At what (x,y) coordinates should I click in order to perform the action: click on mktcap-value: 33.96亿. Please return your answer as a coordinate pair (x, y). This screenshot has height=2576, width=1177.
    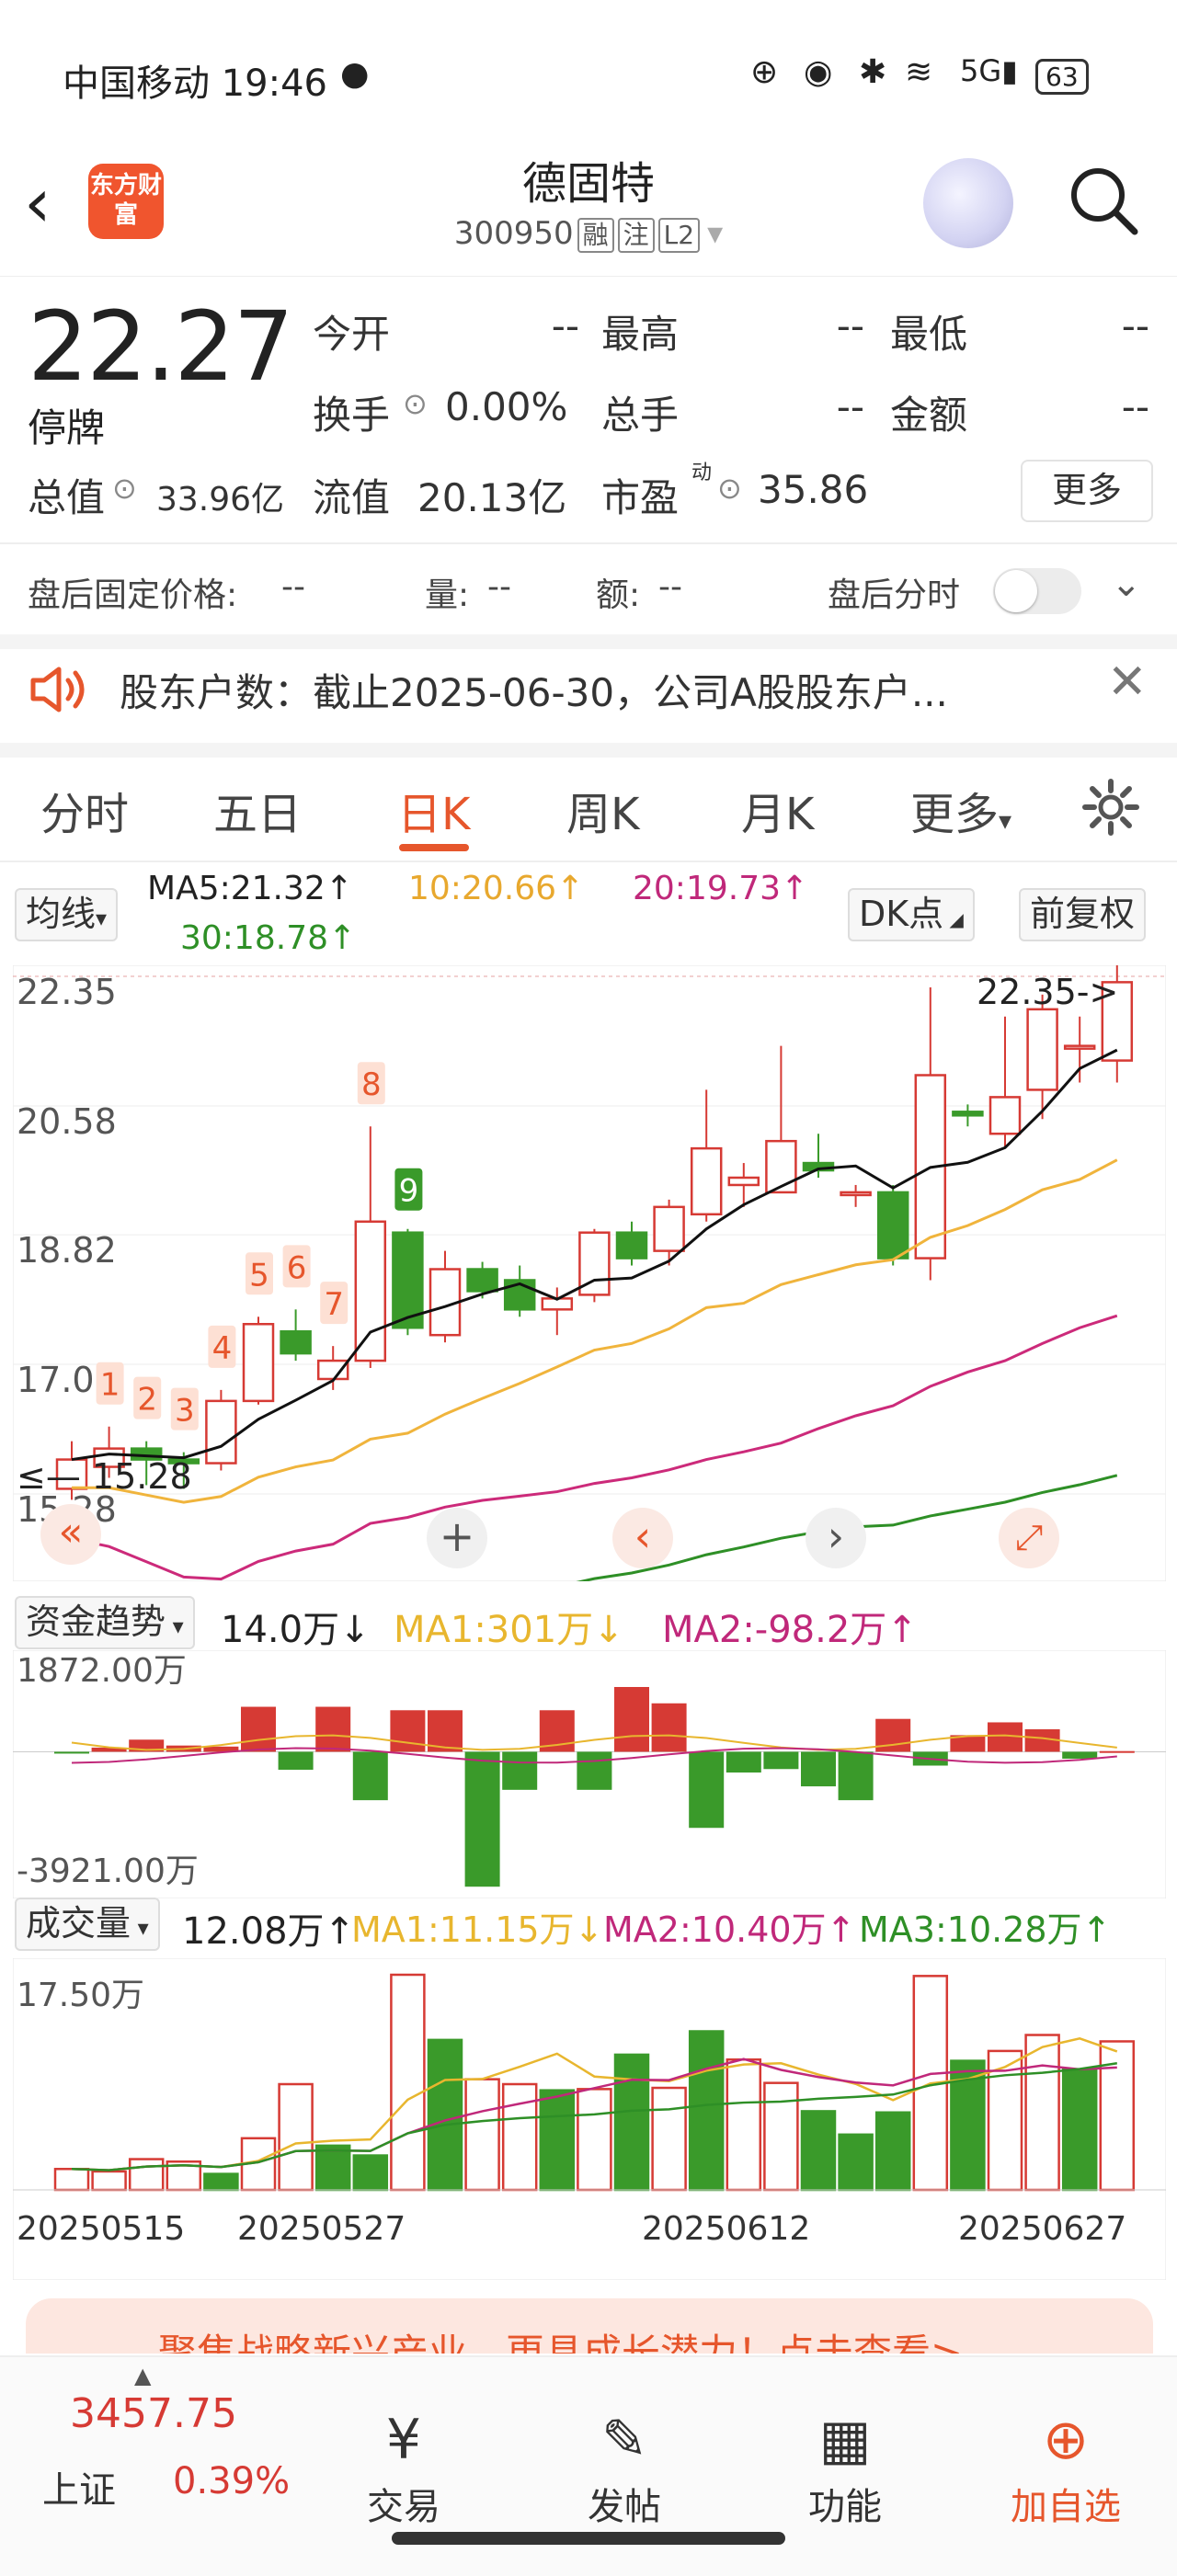
    Looking at the image, I should click on (221, 500).